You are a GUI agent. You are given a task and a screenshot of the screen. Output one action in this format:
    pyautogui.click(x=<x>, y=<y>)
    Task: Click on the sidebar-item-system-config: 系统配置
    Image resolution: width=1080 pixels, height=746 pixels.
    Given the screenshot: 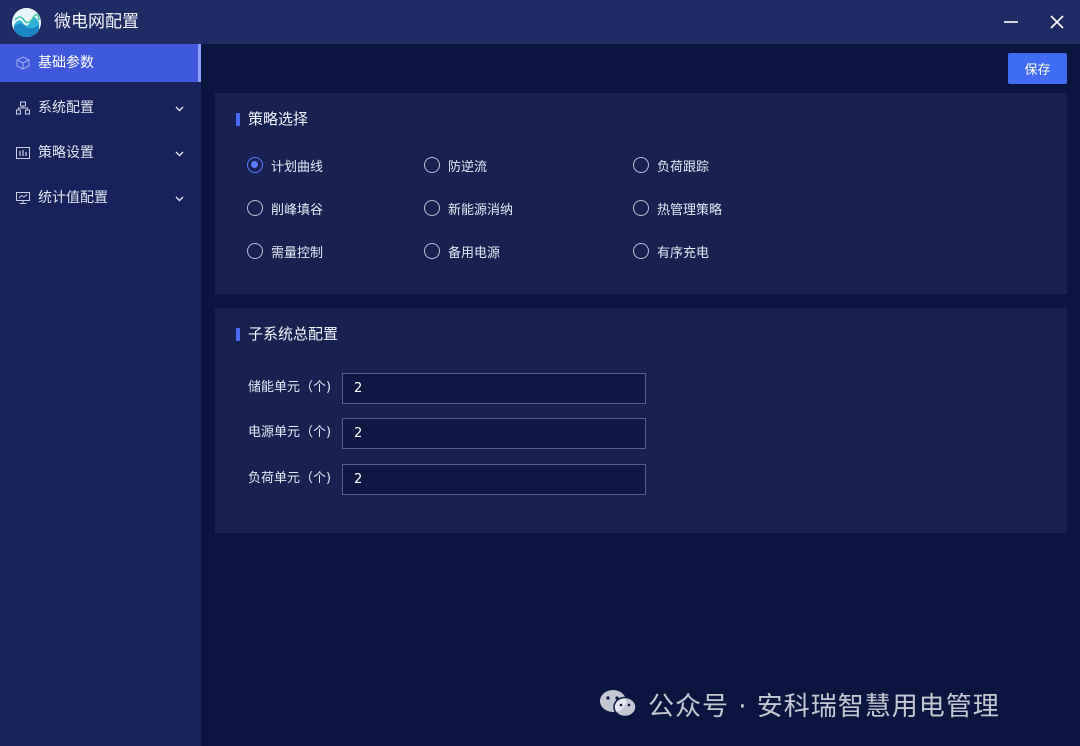 What is the action you would take?
    pyautogui.click(x=100, y=108)
    